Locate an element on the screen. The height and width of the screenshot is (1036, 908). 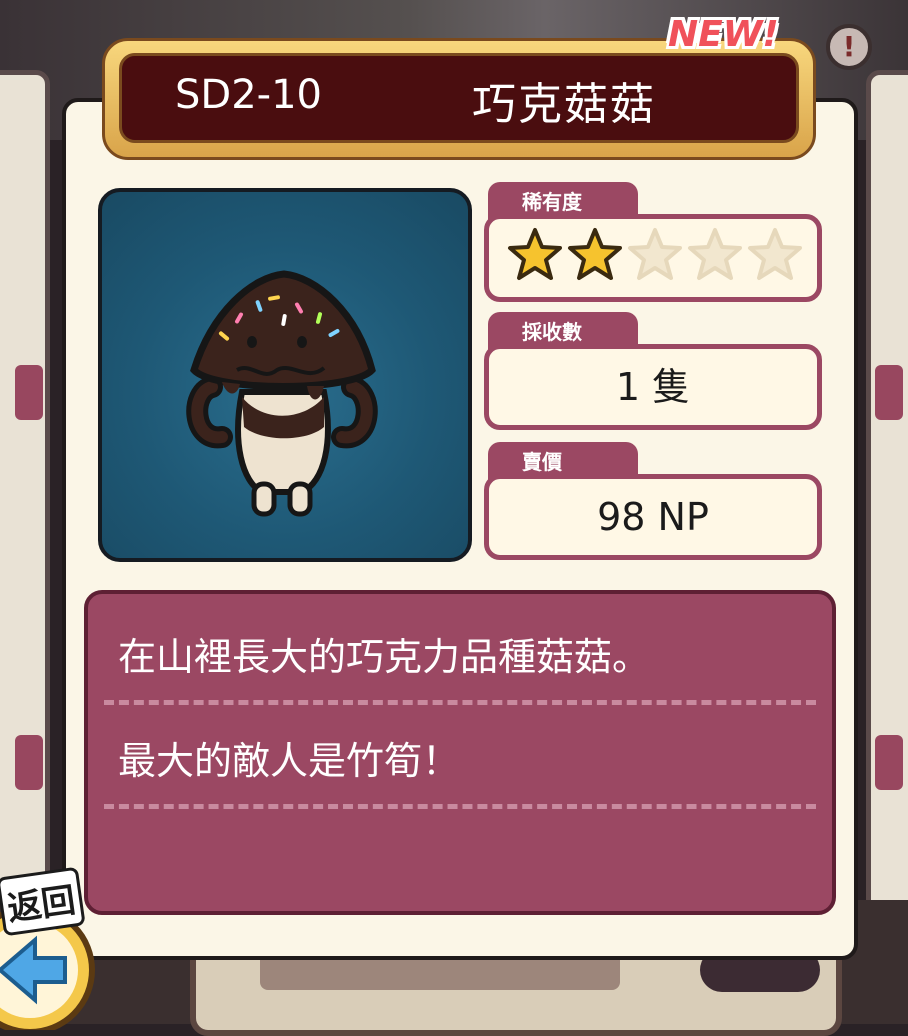
item-name: 巧克菇菇 is located at coordinates (564, 104).